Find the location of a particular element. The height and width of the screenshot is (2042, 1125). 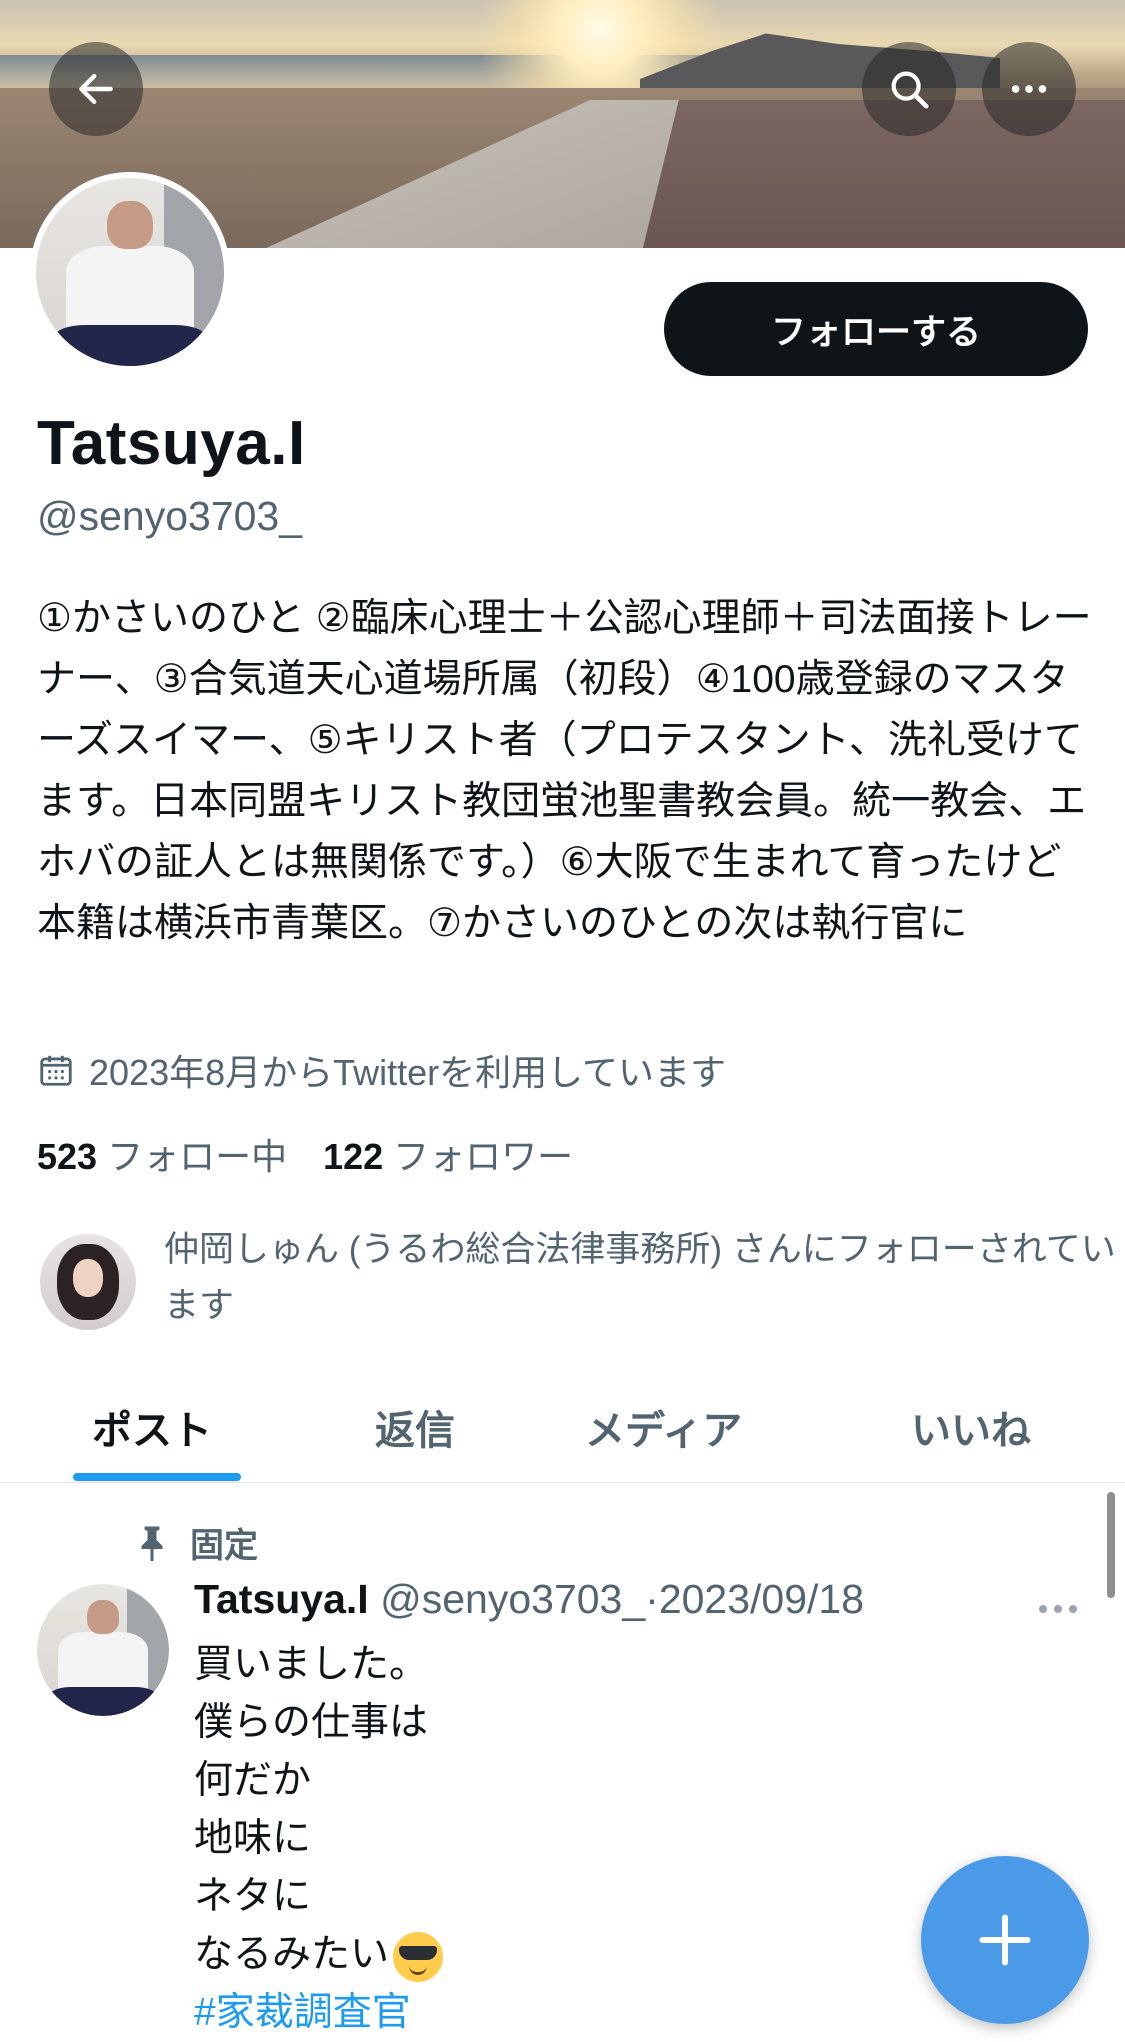

tab-likes: いいね is located at coordinates (971, 1427).